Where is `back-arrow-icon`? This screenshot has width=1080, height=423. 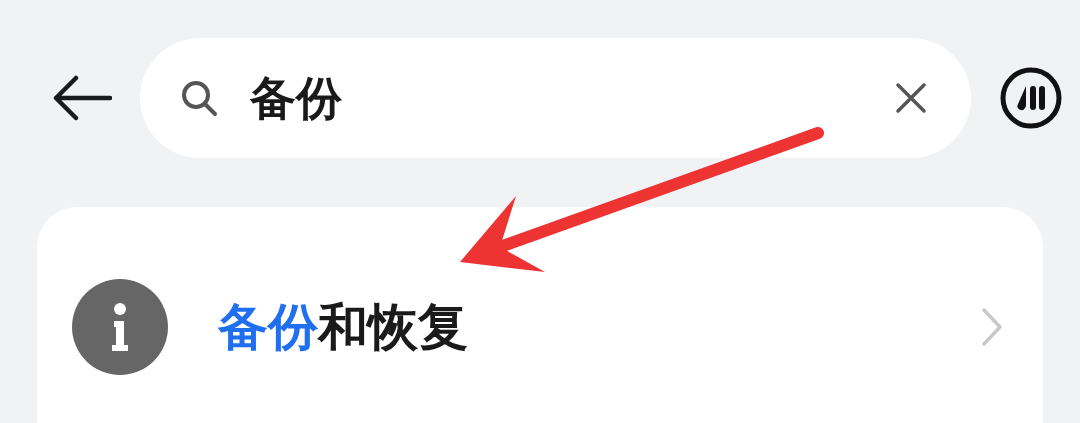 back-arrow-icon is located at coordinates (82, 98).